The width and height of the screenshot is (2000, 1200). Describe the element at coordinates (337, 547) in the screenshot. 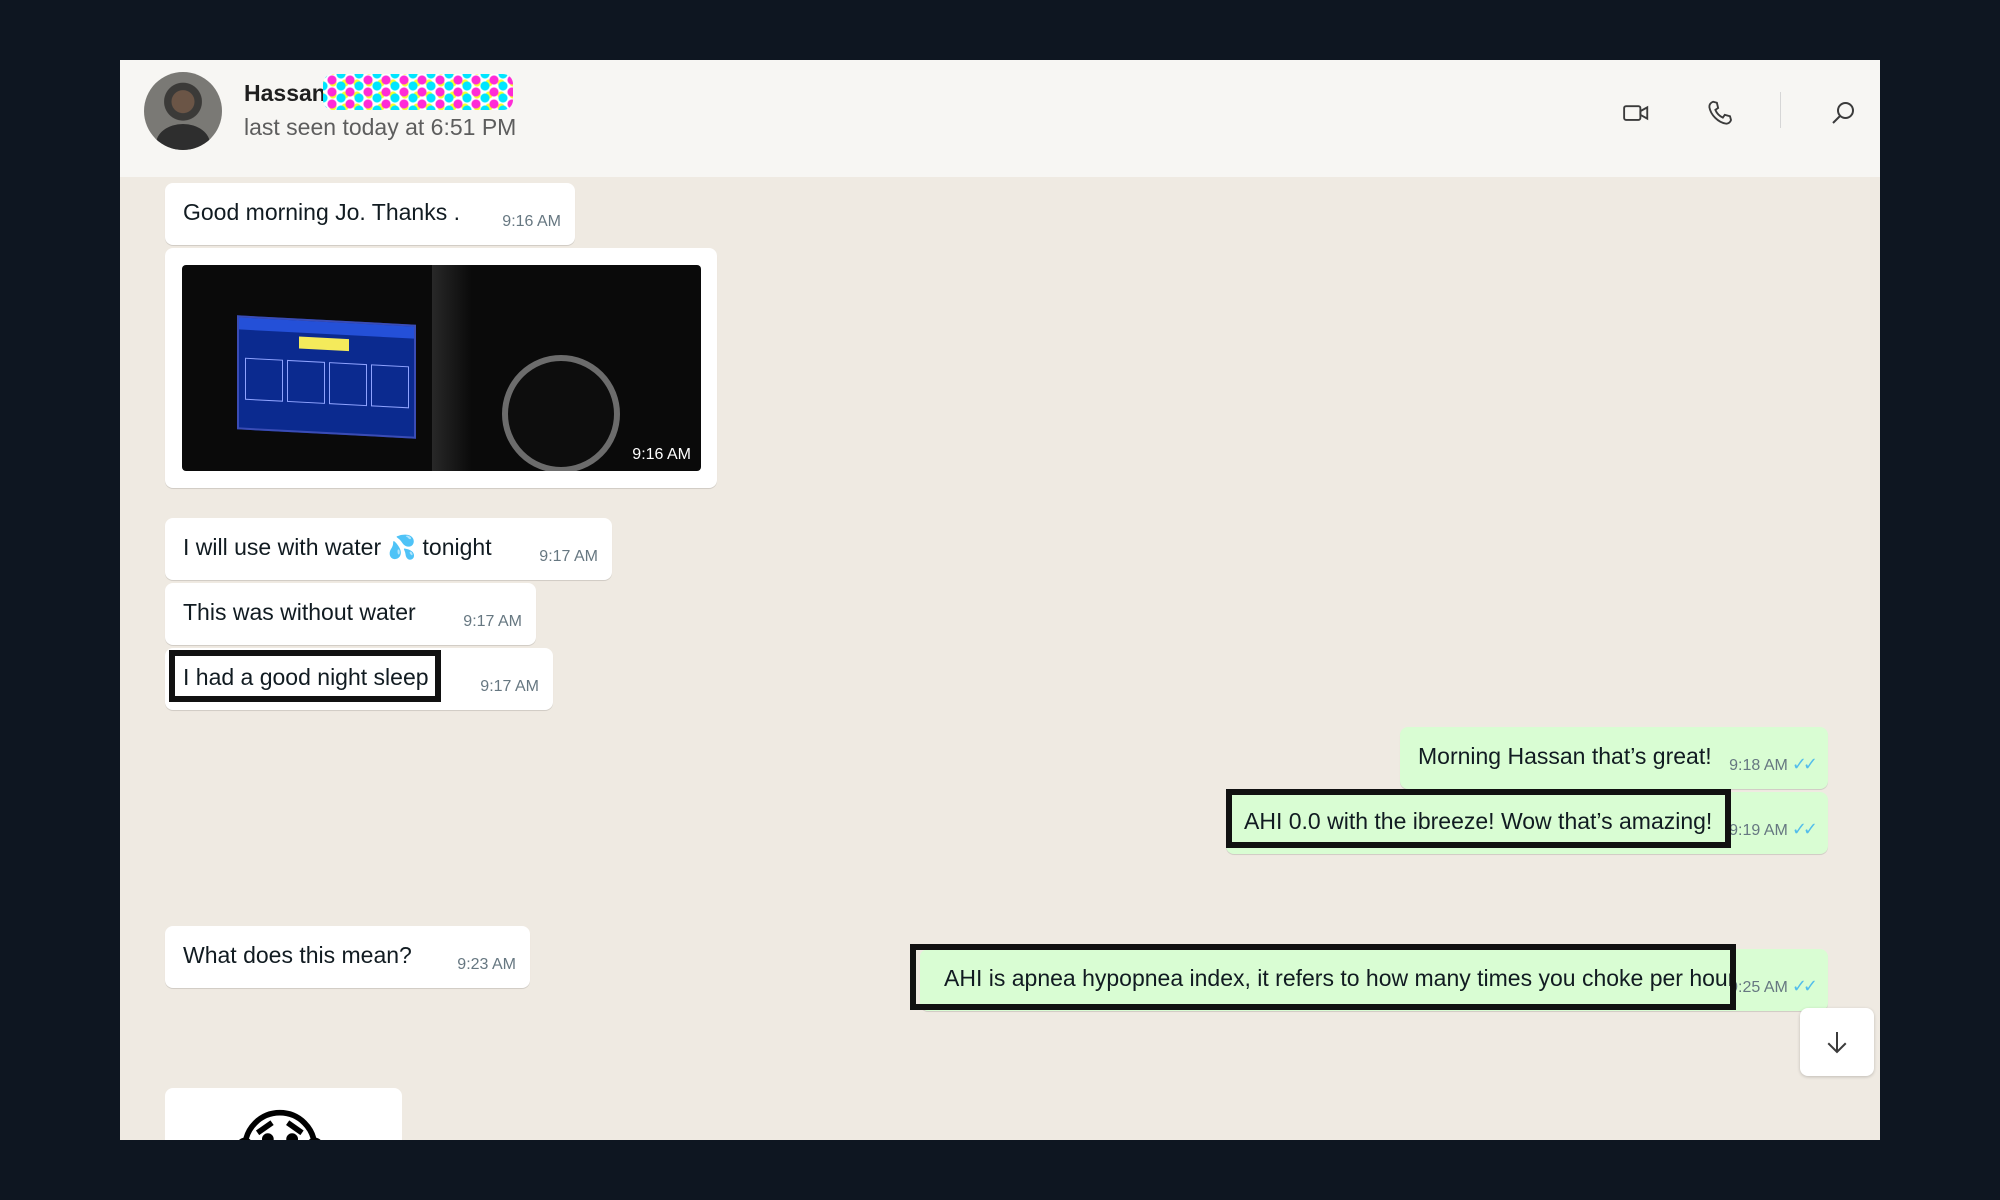

I see `message-text: I will use with water 💦 tonight` at that location.